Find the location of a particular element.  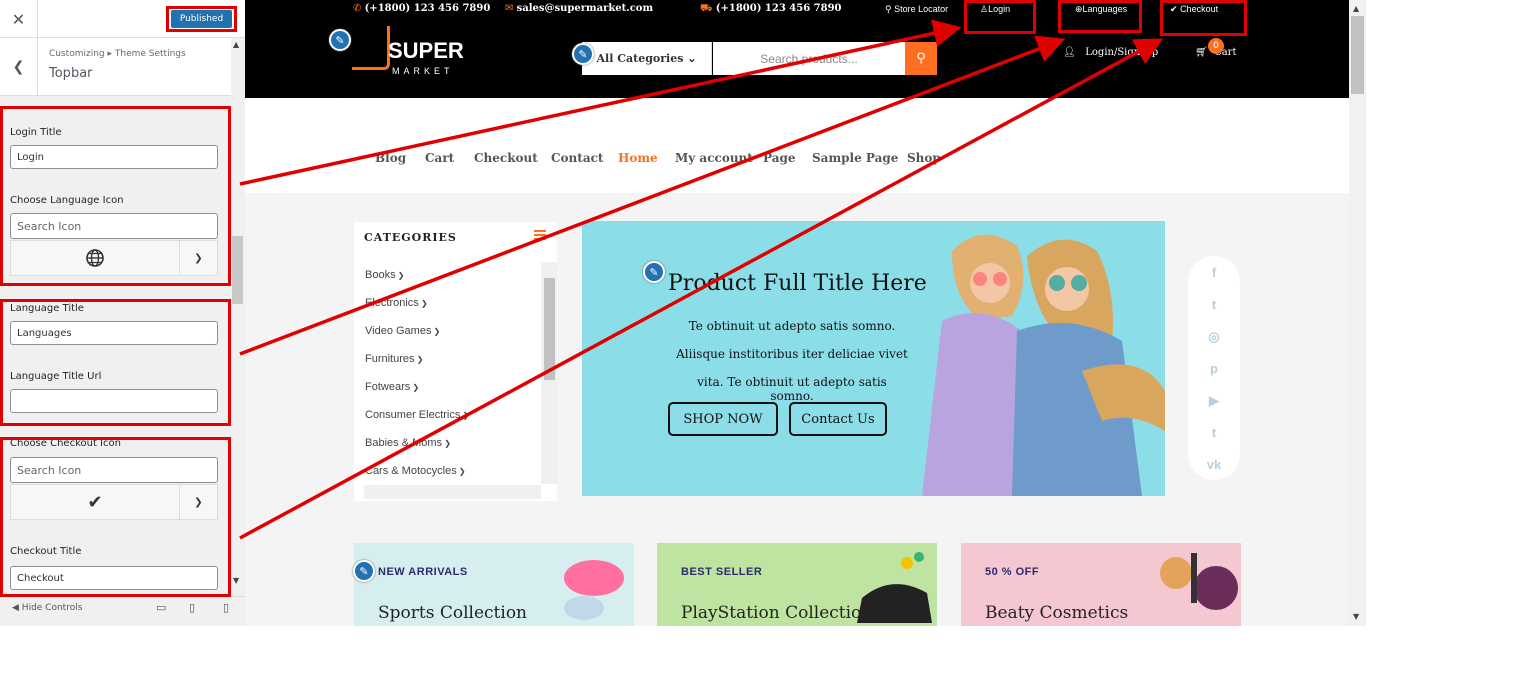

globe-icon: ⊕ is located at coordinates (1079, 9).